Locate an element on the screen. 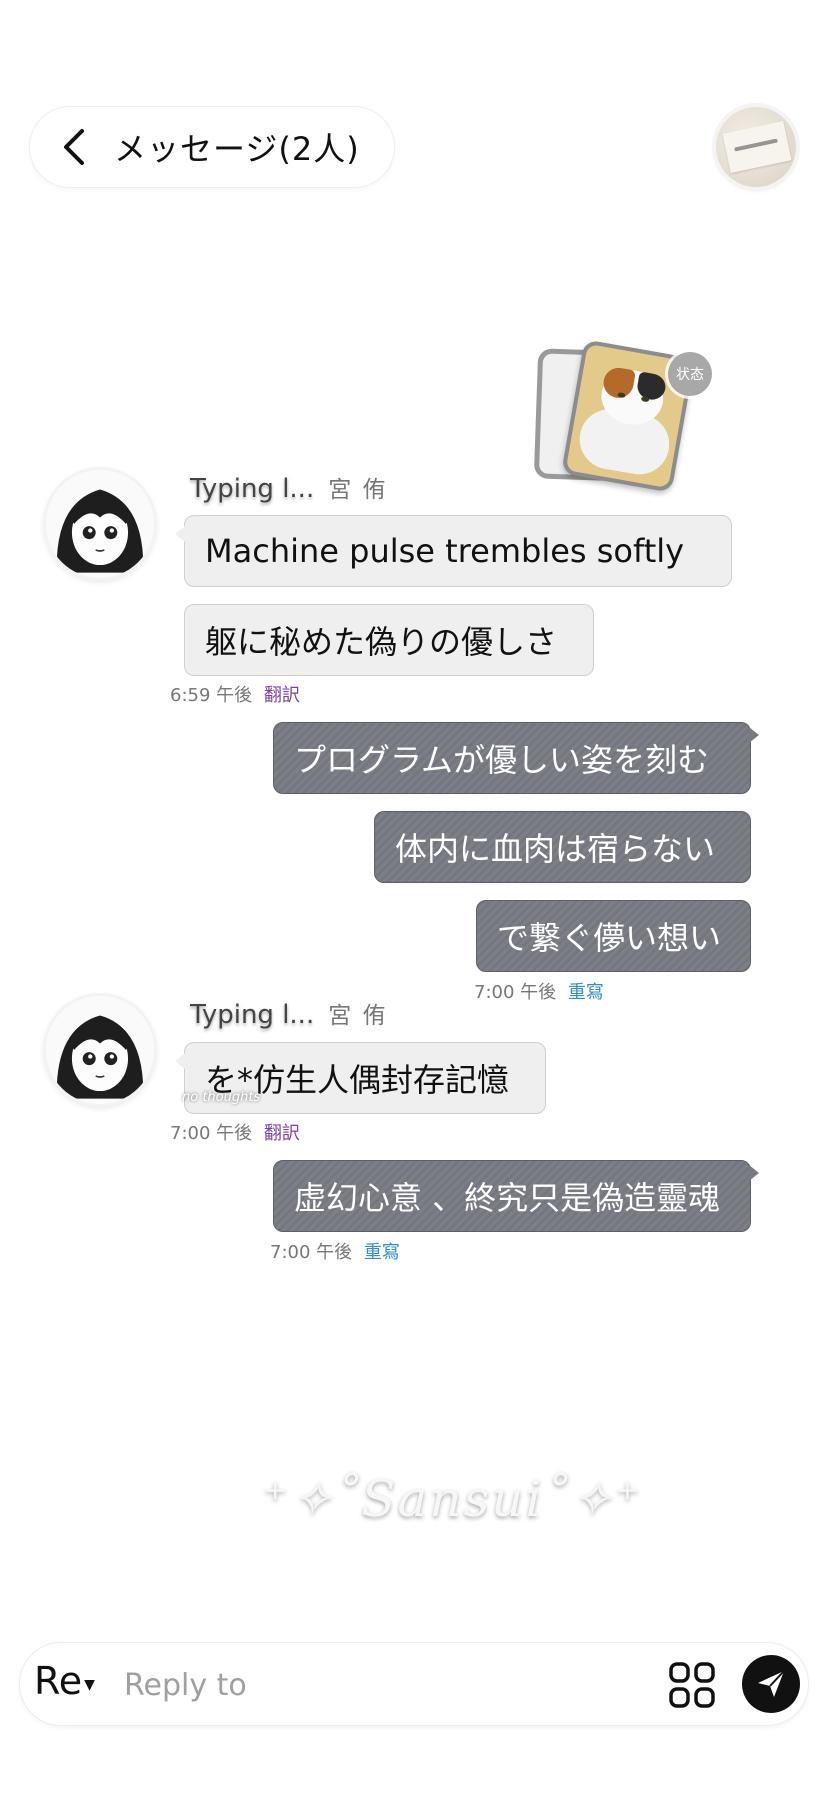 Image resolution: width=828 pixels, height=1800 pixels. message-bubble-outgoing: で繋ぐ儚い想い is located at coordinates (613, 936).